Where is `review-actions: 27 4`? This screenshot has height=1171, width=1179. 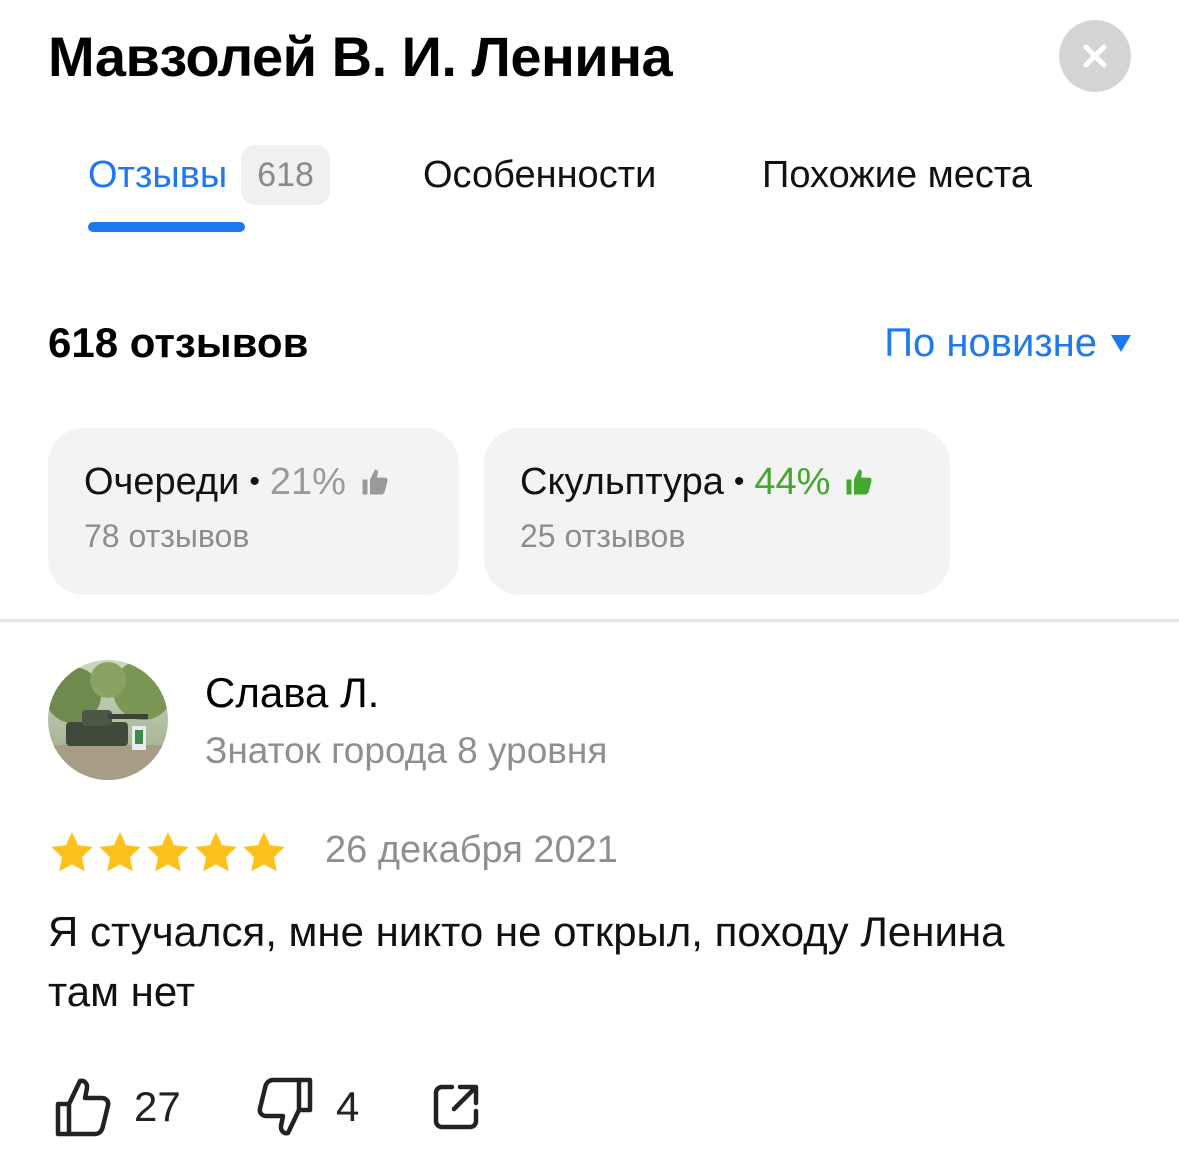 review-actions: 27 4 is located at coordinates (398, 1107).